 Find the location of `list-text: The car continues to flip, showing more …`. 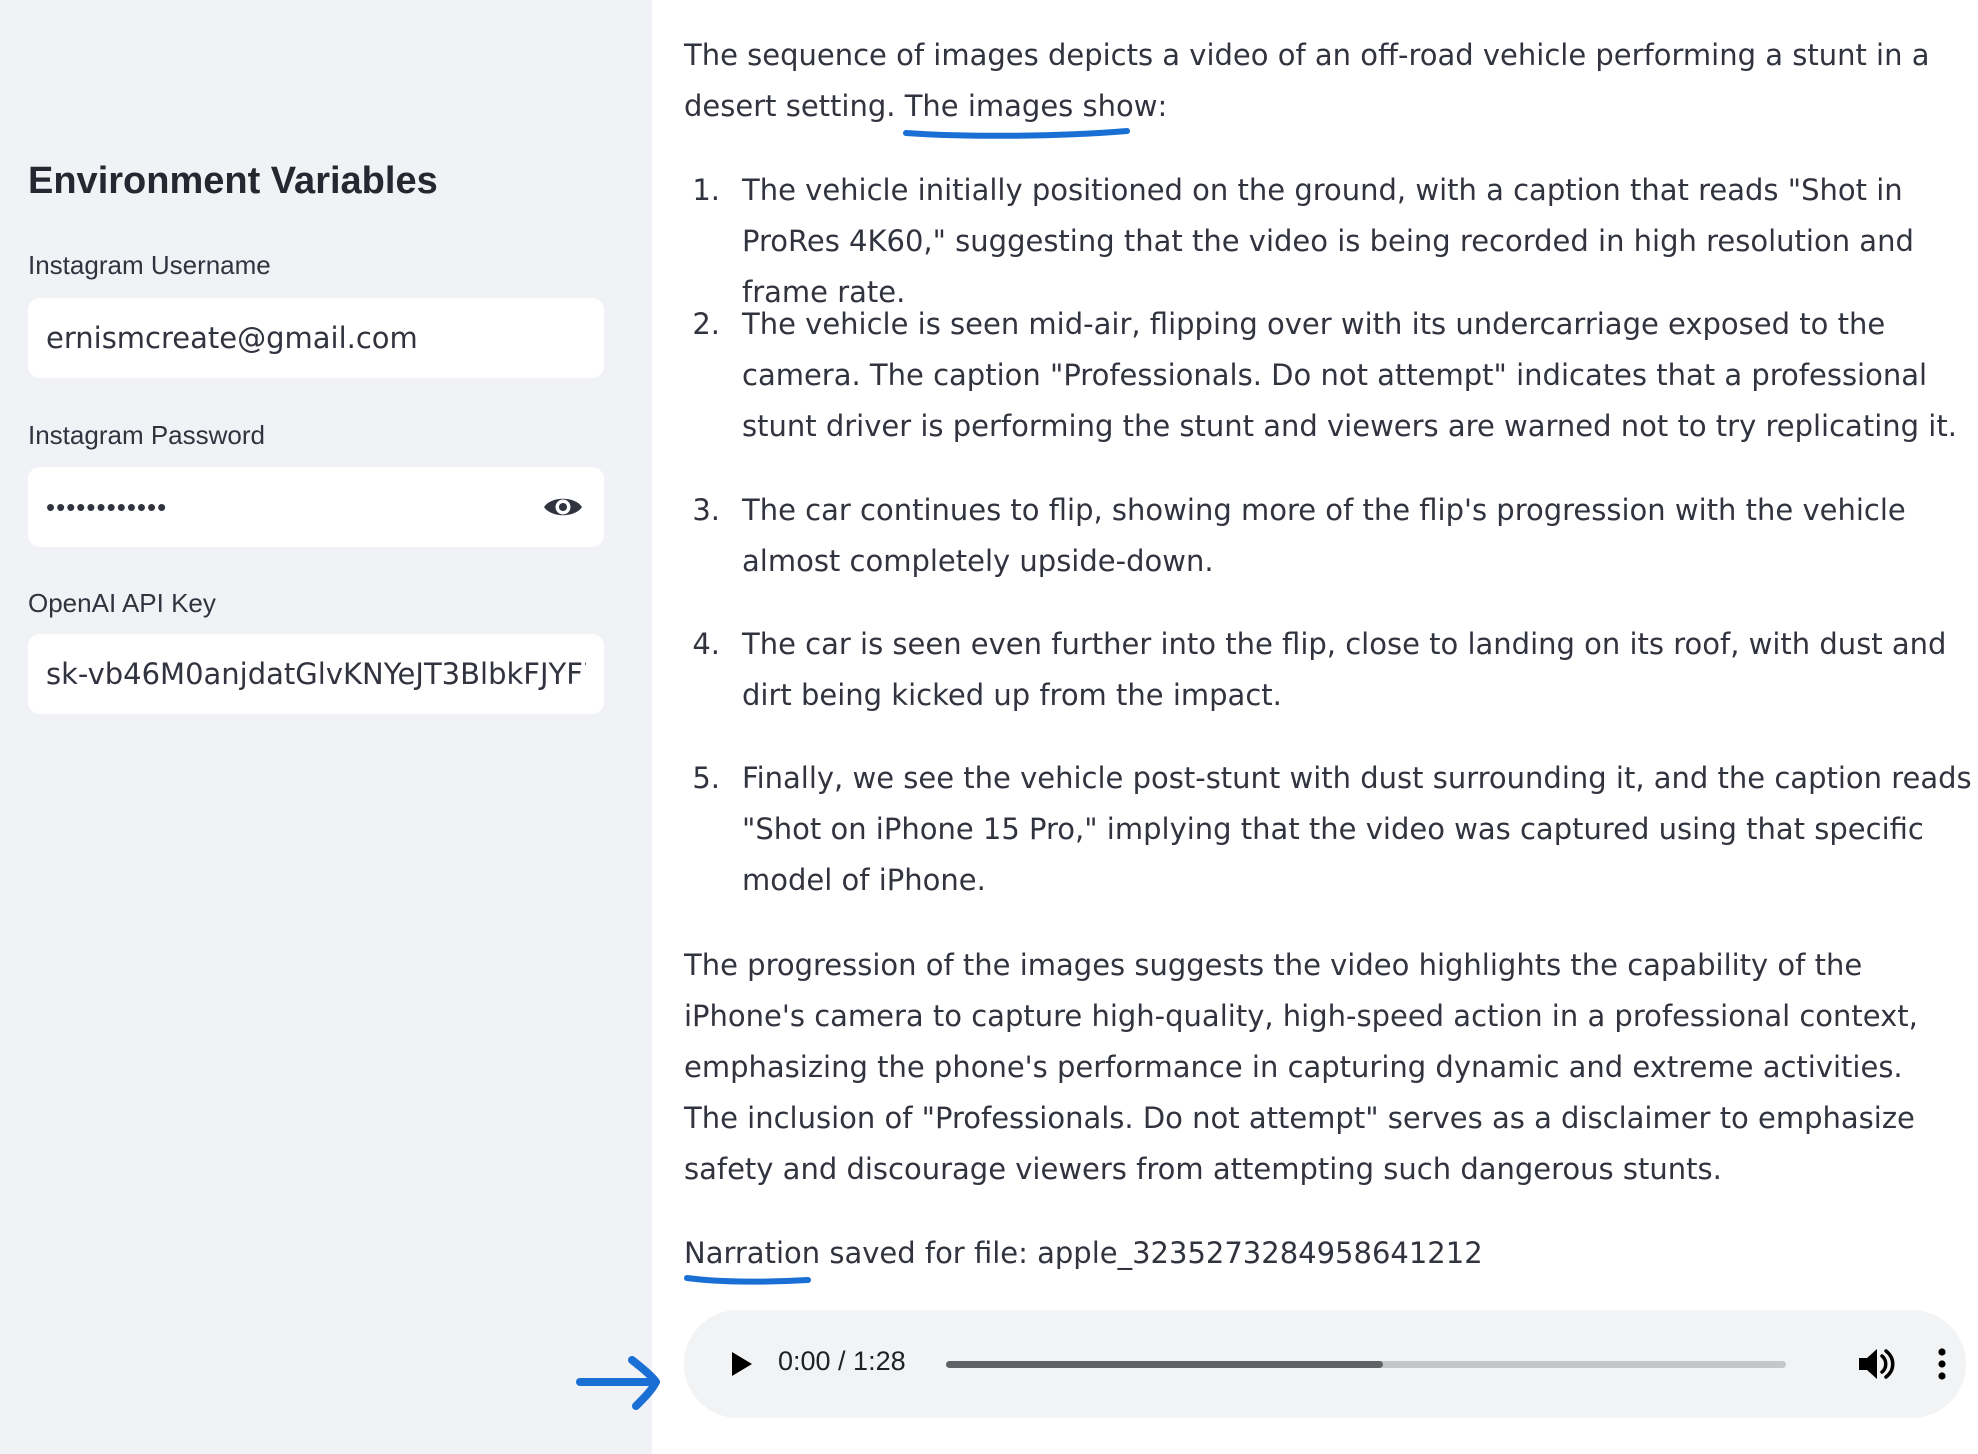

list-text: The car continues to flip, showing more … is located at coordinates (1324, 535).